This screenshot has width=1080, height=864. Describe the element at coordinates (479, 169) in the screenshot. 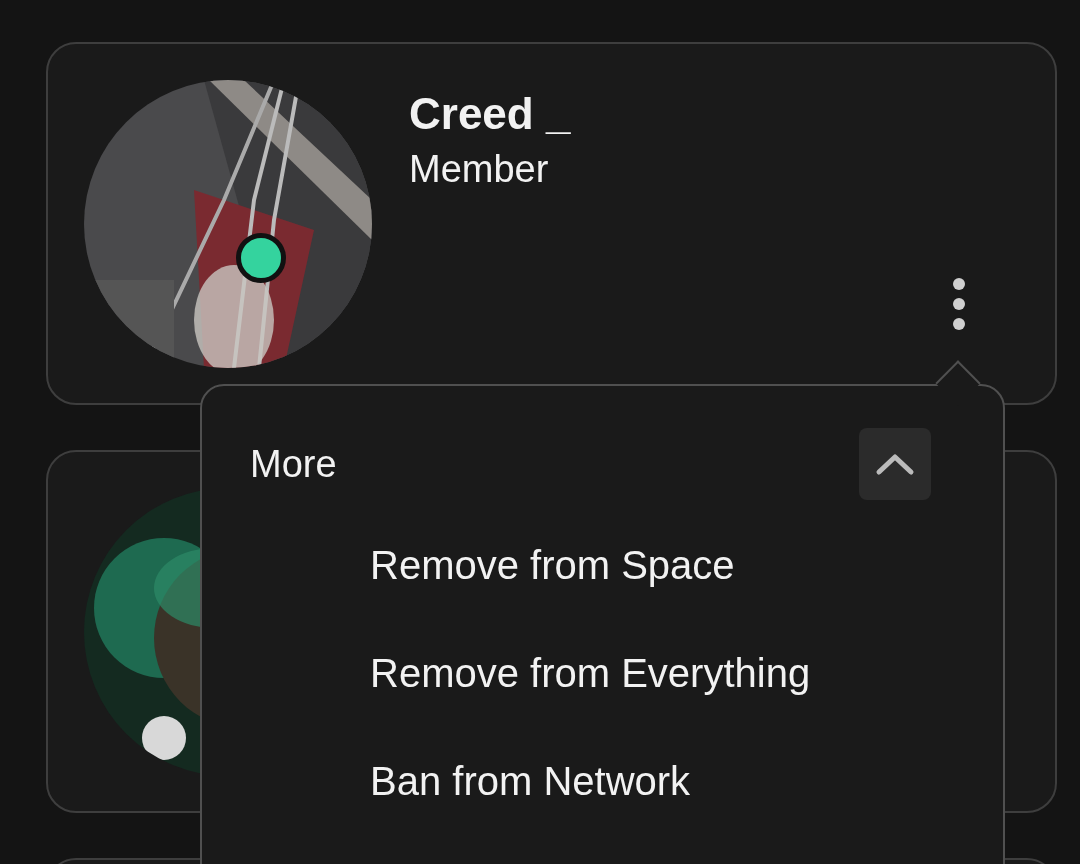

I see `member-role: Member` at that location.